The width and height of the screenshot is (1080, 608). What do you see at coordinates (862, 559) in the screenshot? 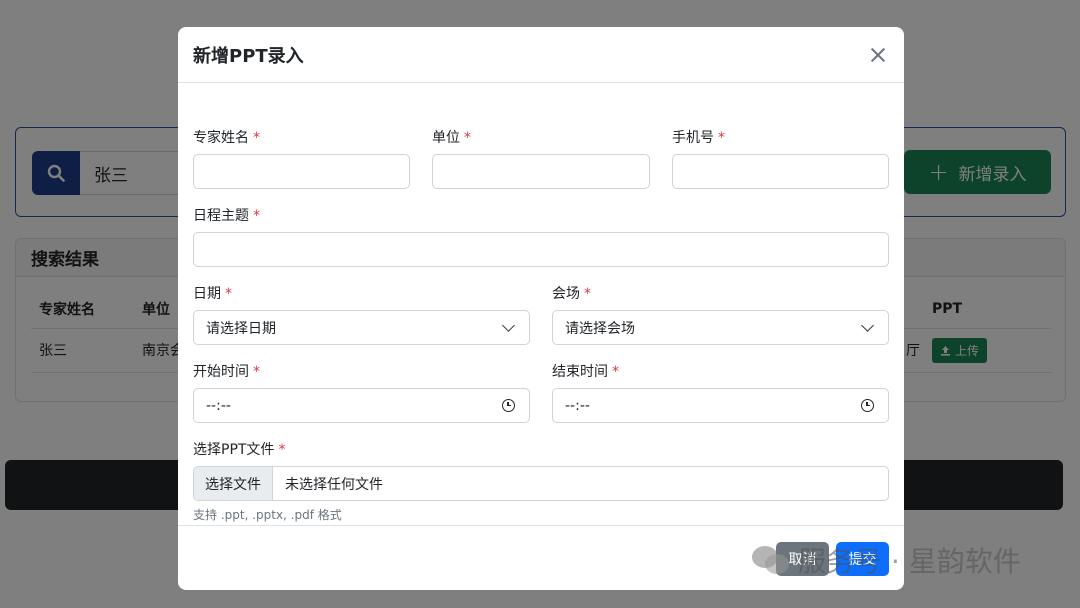
I see `submit-button: 提交` at bounding box center [862, 559].